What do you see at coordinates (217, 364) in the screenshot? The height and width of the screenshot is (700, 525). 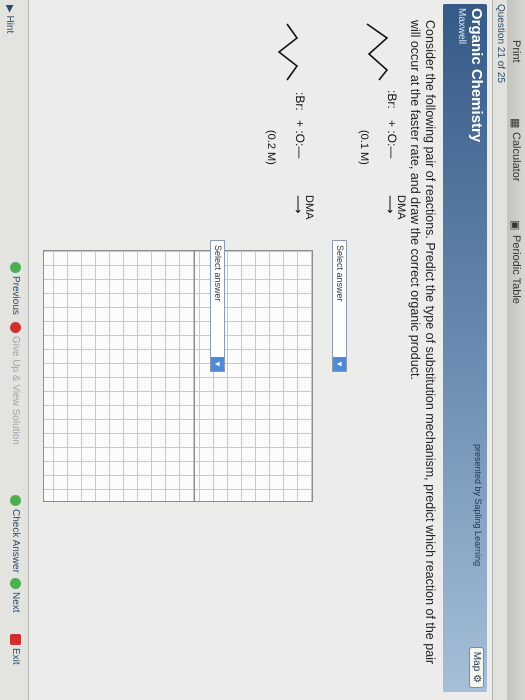 I see `reaction2-select-chevron-icon: ▼` at bounding box center [217, 364].